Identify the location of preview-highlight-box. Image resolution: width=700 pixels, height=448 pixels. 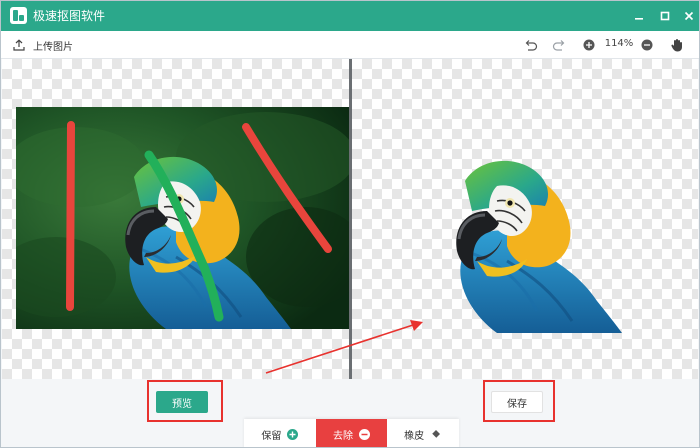
(185, 401).